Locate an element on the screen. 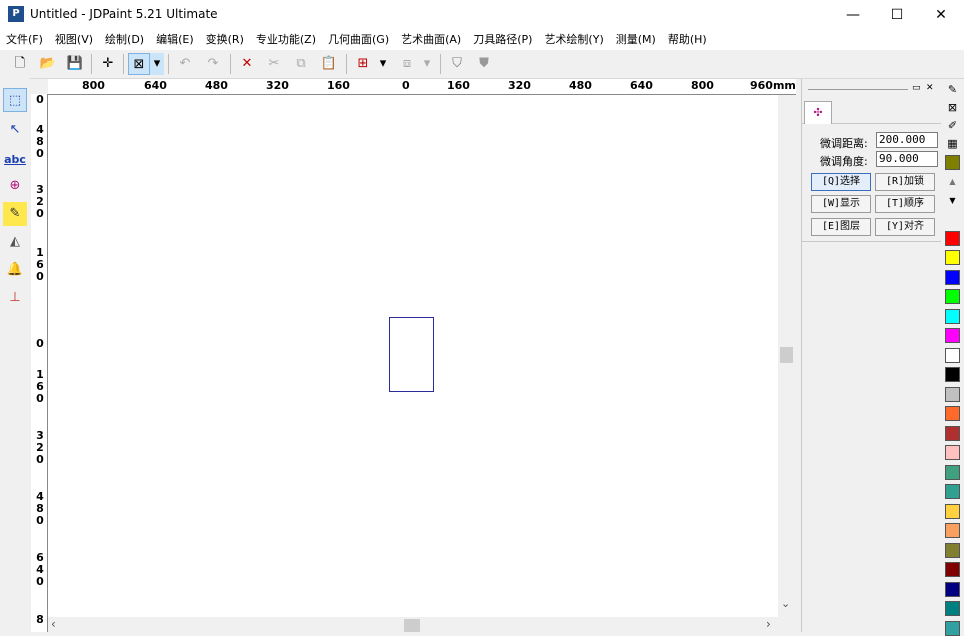  horizontal-scroll-thumb is located at coordinates (412, 625).